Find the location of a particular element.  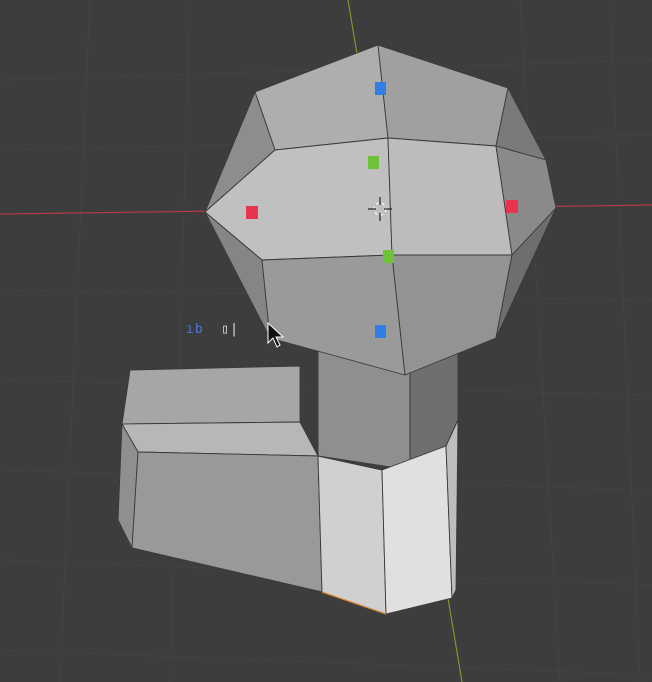

modal-input-text: ıb ▯| is located at coordinates (212, 329).